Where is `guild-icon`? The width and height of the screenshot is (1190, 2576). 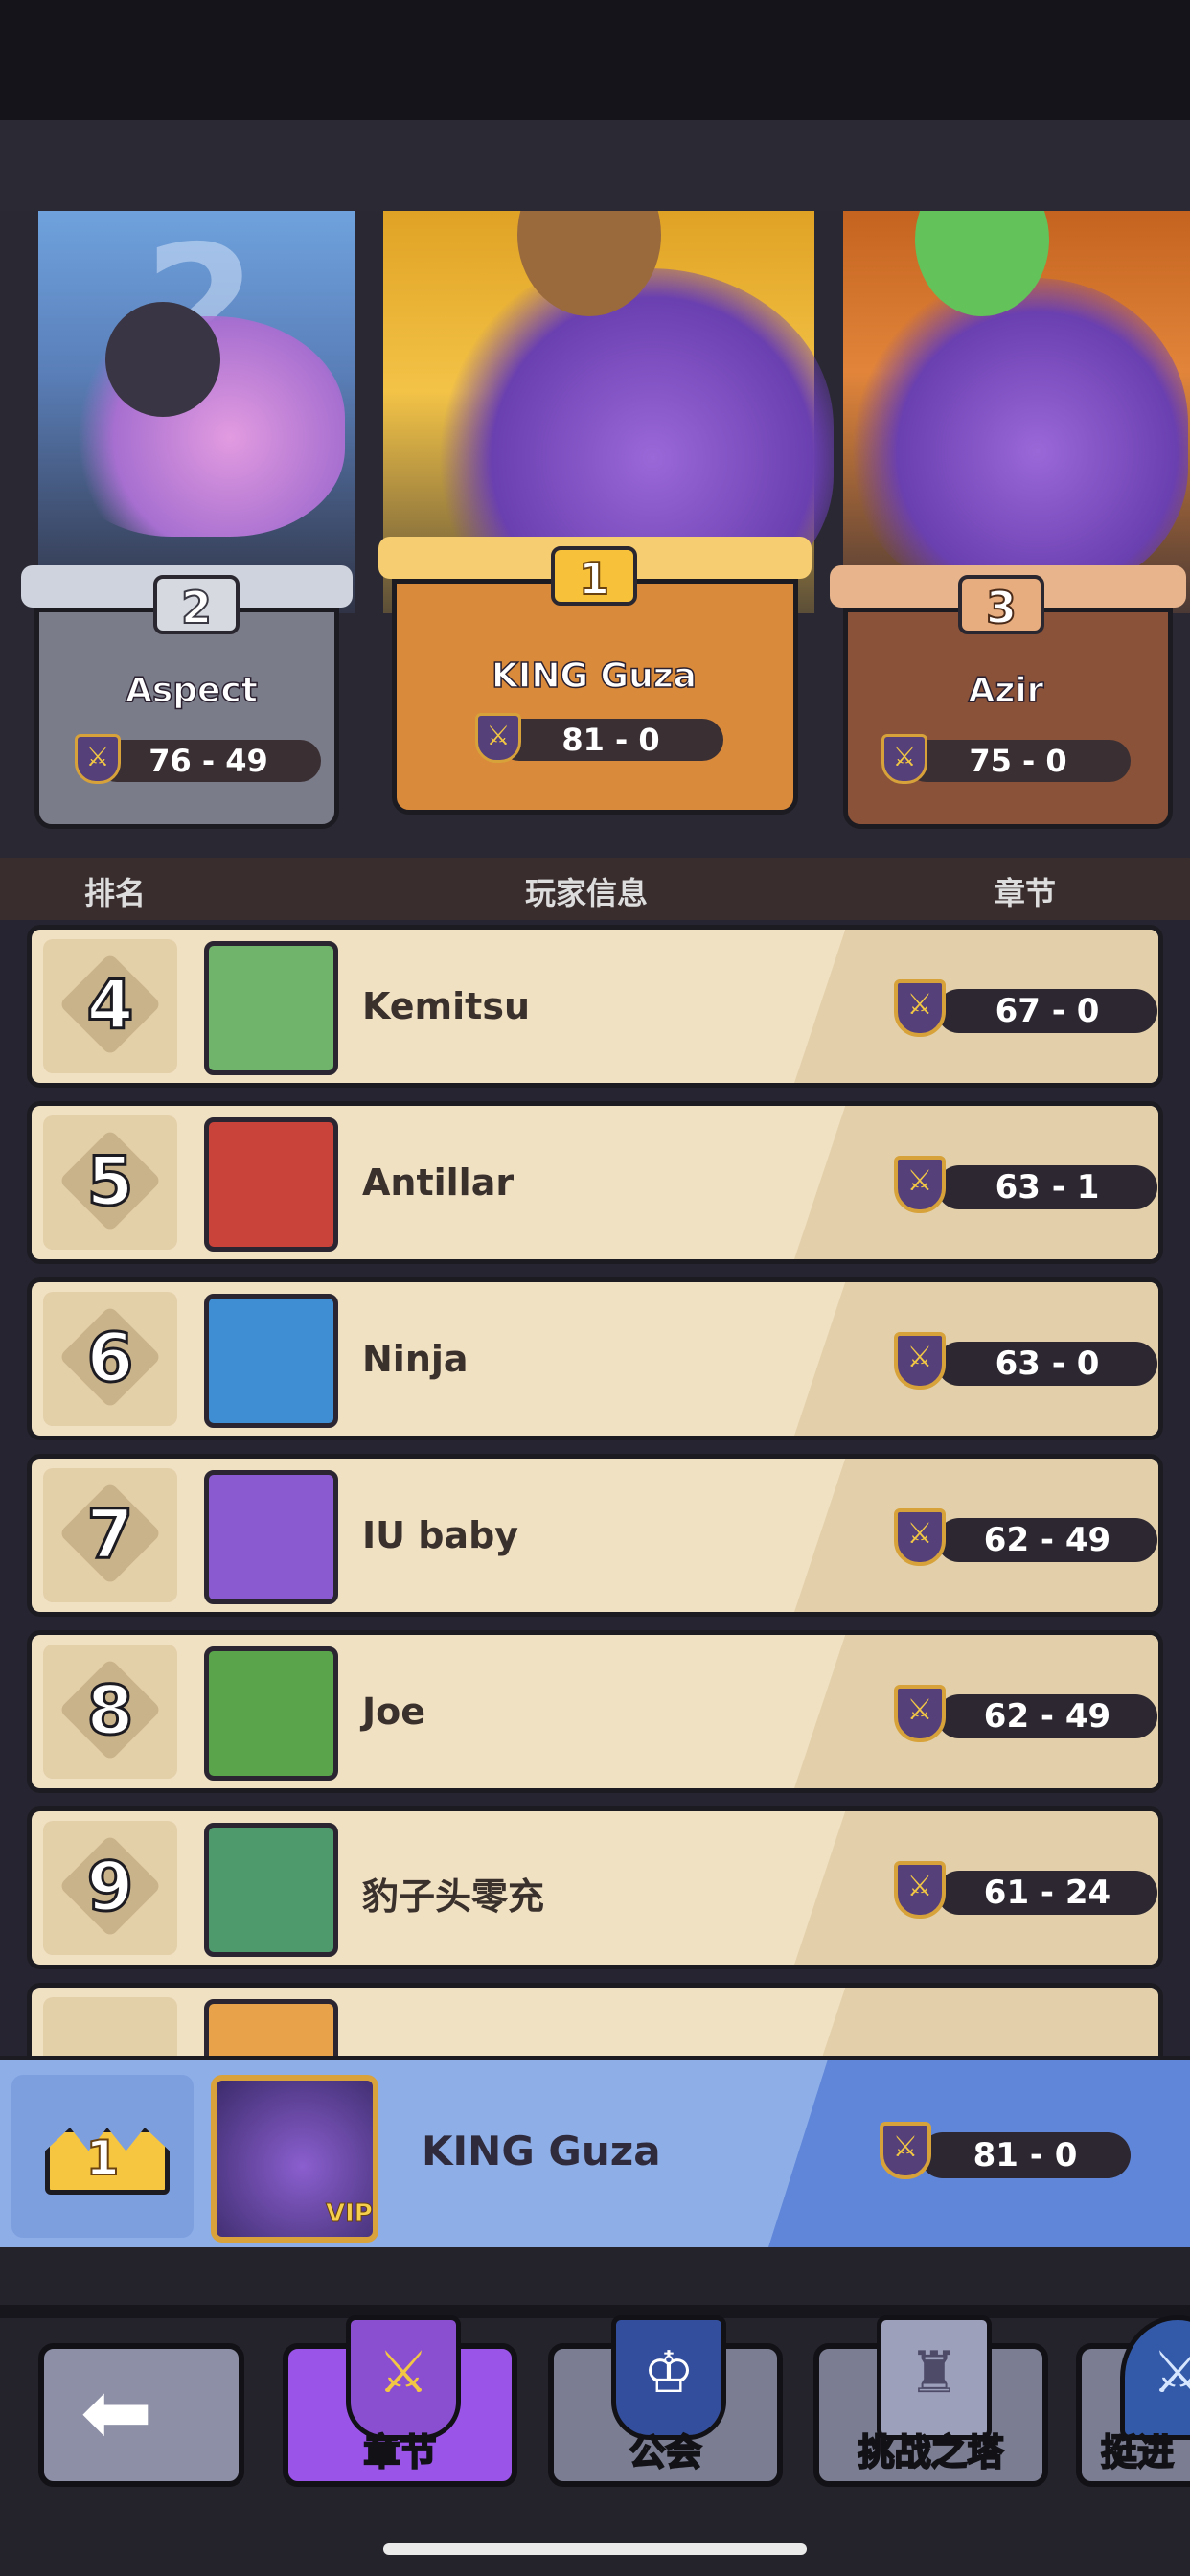 guild-icon is located at coordinates (669, 2377).